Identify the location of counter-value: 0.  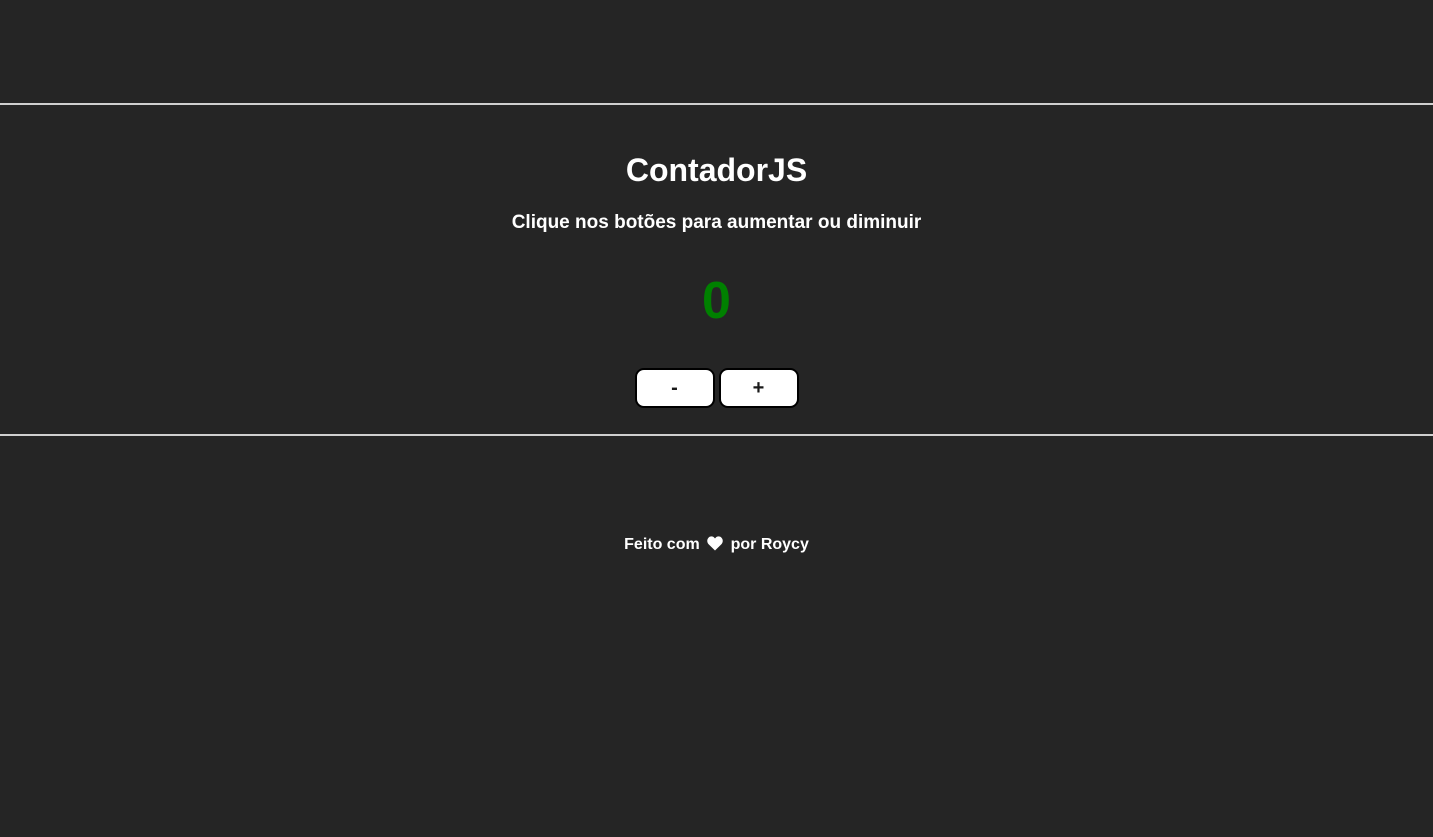
(716, 301).